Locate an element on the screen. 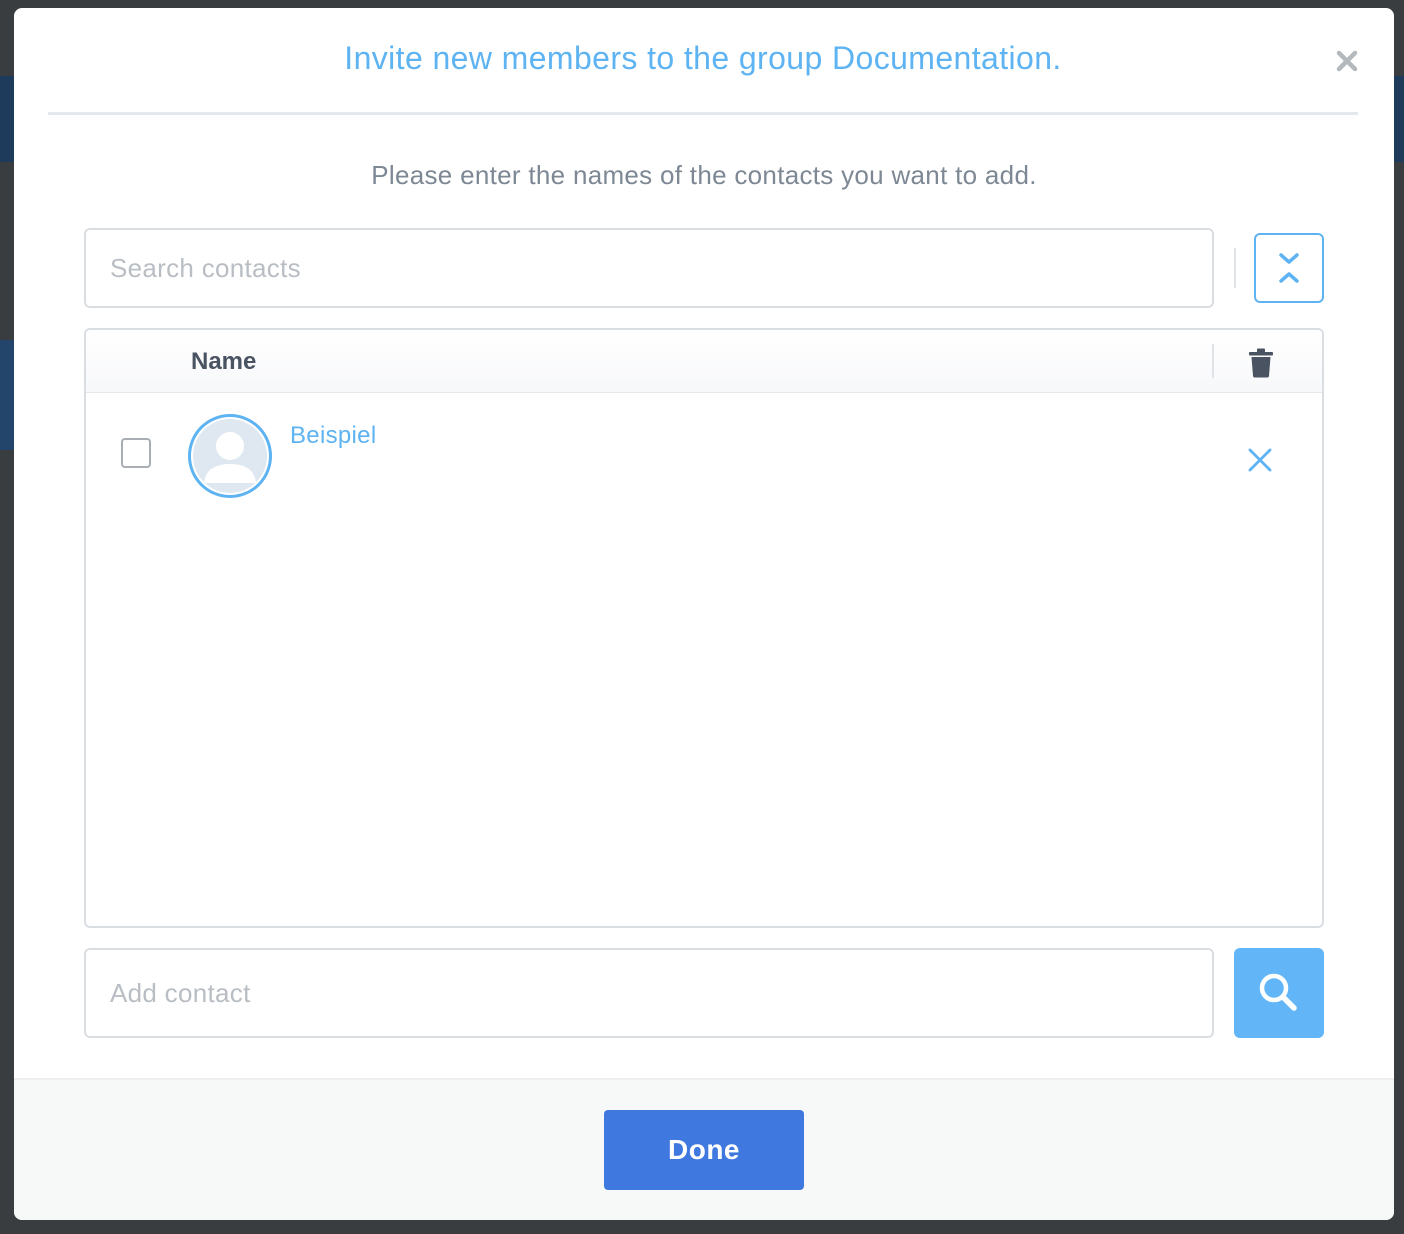 The image size is (1404, 1234). user-placeholder-icon is located at coordinates (230, 456).